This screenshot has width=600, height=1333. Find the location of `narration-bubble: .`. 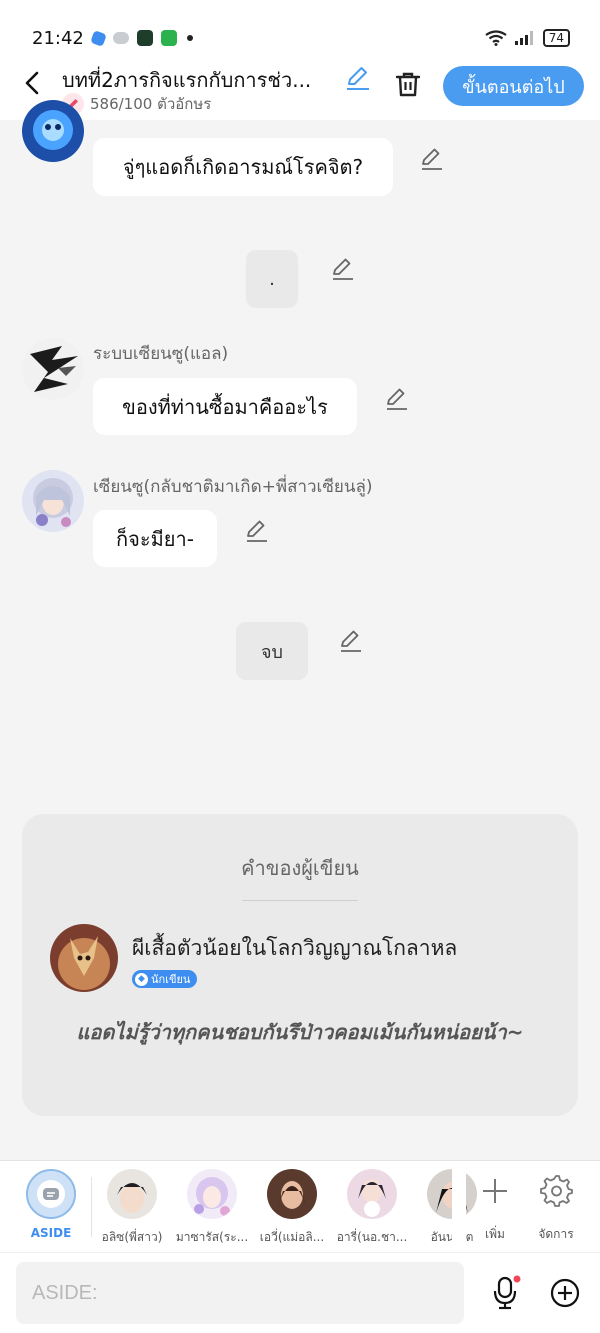

narration-bubble: . is located at coordinates (272, 279).